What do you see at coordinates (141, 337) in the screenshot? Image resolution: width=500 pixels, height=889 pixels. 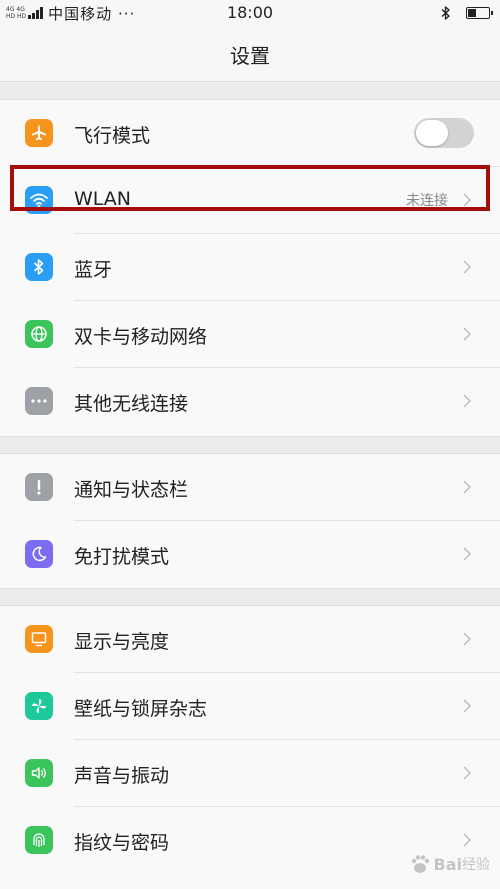 I see `row-label: 双卡与移动网络` at bounding box center [141, 337].